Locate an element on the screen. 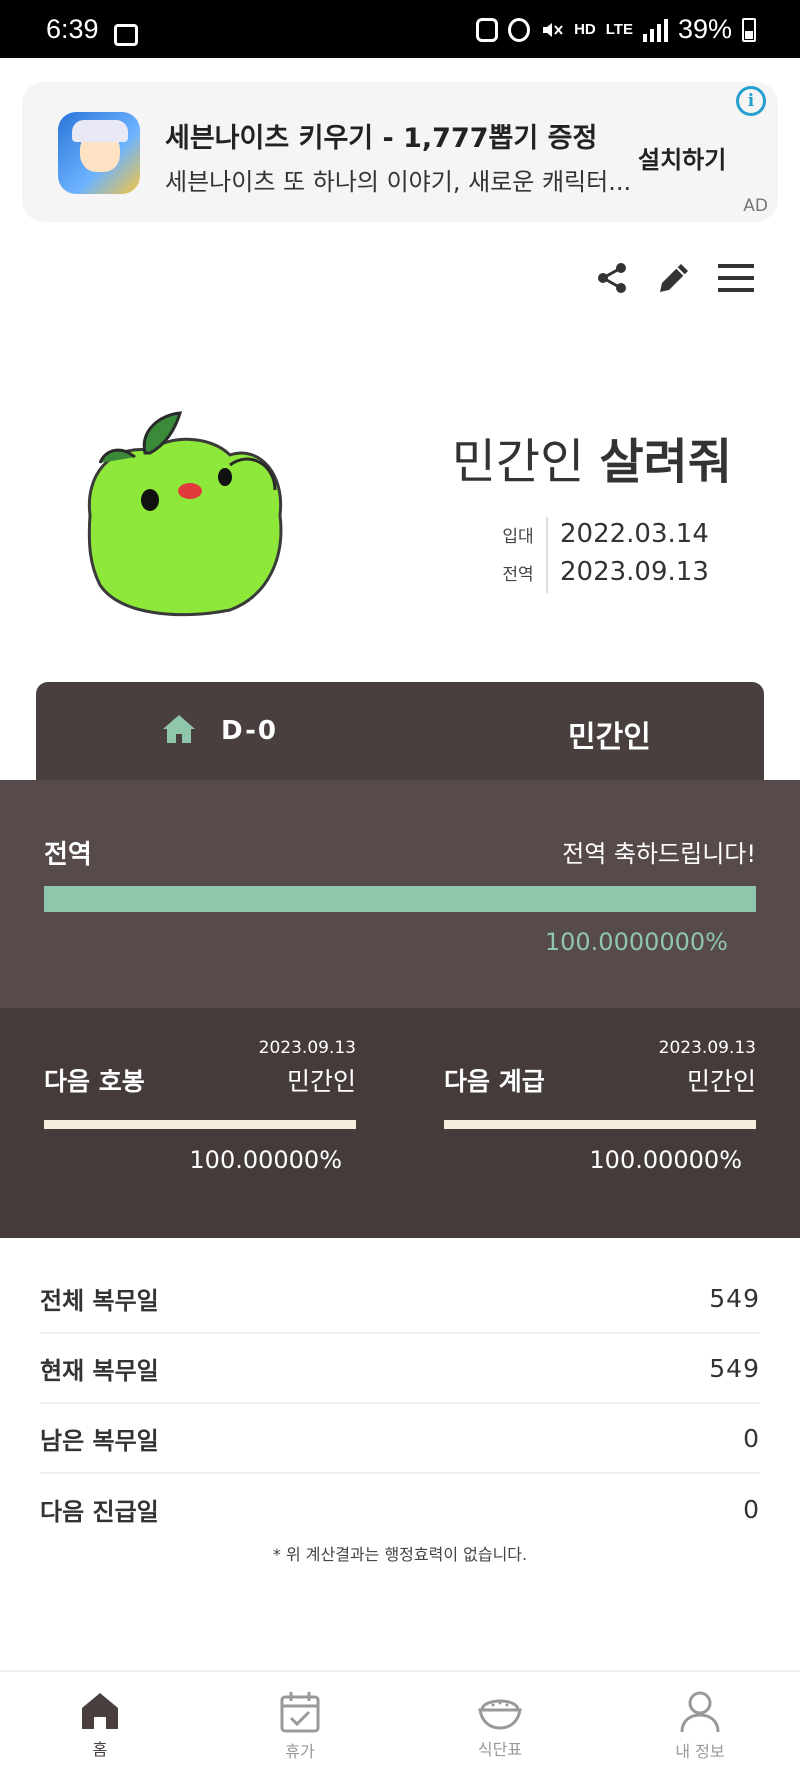 Image resolution: width=800 pixels, height=1778 pixels. dday-count: D-0 is located at coordinates (249, 731).